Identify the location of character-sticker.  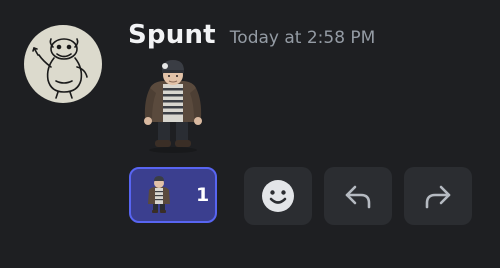
(173, 106).